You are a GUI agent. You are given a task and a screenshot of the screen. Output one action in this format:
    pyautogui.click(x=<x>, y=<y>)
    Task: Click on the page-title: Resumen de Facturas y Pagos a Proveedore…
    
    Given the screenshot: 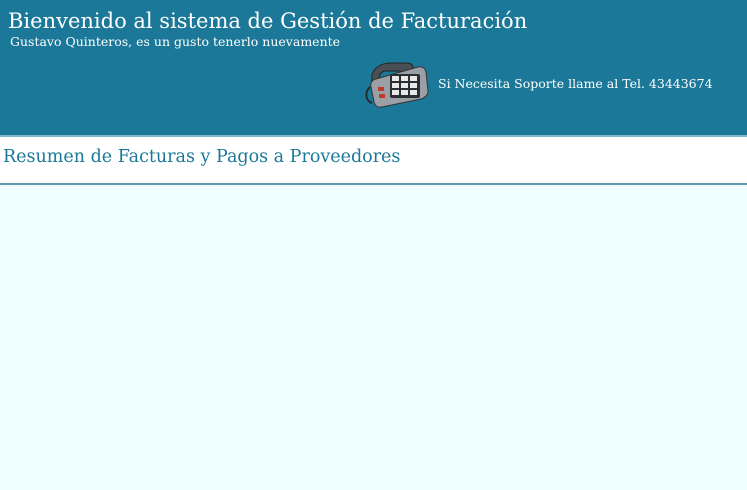 What is the action you would take?
    pyautogui.click(x=202, y=157)
    